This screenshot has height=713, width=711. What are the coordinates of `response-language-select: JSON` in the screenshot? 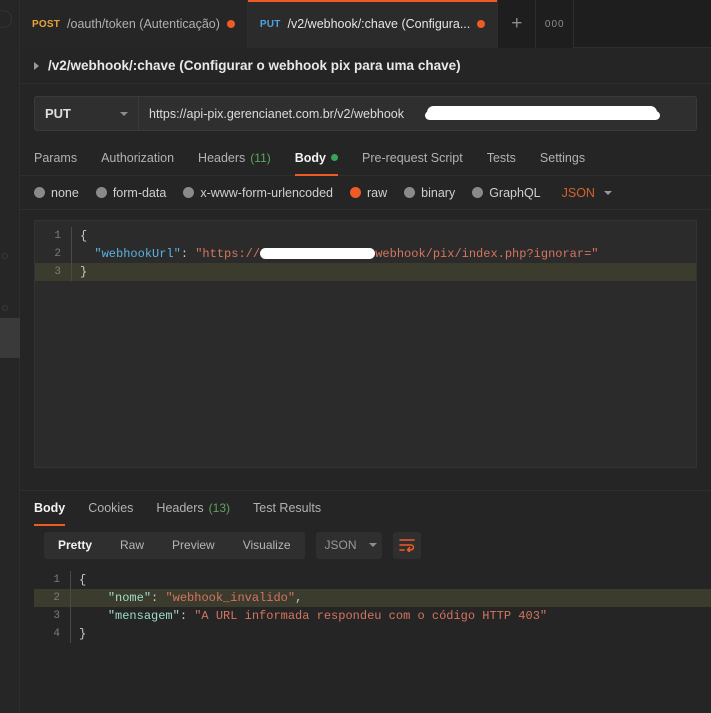 It's located at (348, 545).